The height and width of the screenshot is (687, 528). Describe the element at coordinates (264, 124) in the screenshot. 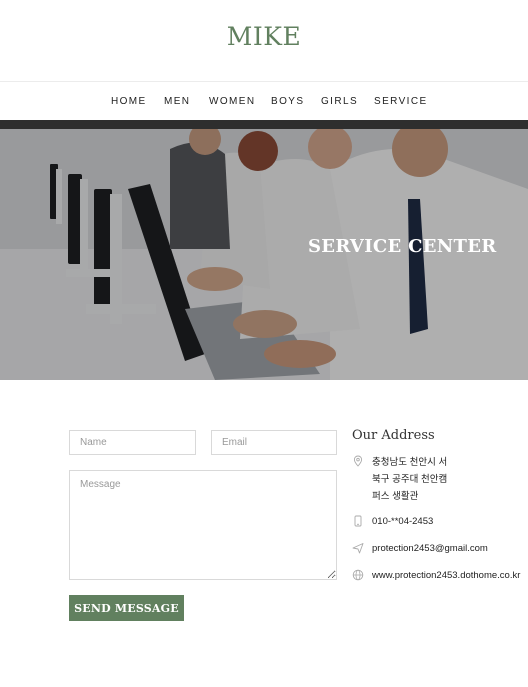

I see `hero-top-bar` at that location.